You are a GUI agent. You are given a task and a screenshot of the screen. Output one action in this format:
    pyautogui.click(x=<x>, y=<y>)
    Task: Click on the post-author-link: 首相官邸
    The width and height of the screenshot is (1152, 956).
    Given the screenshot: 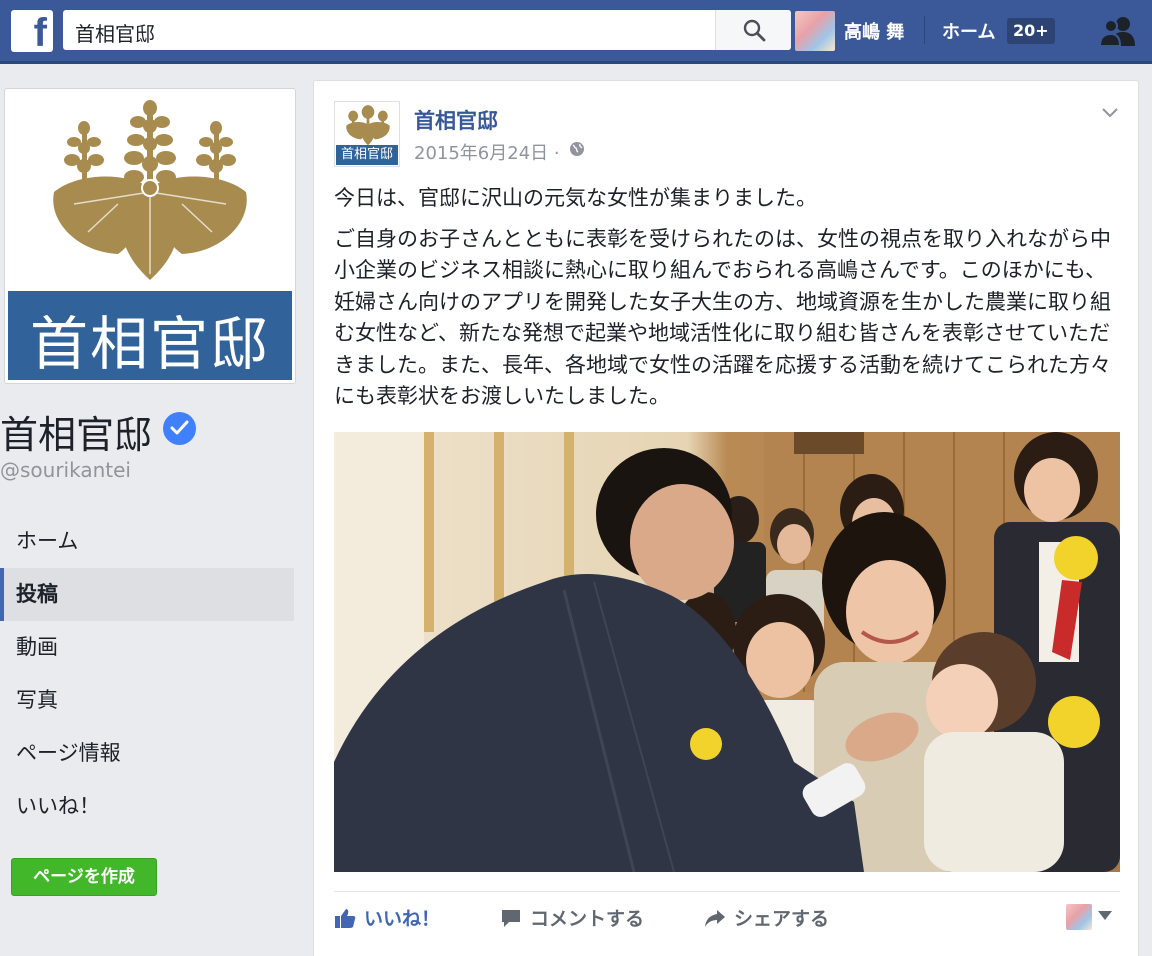 What is the action you would take?
    pyautogui.click(x=456, y=120)
    